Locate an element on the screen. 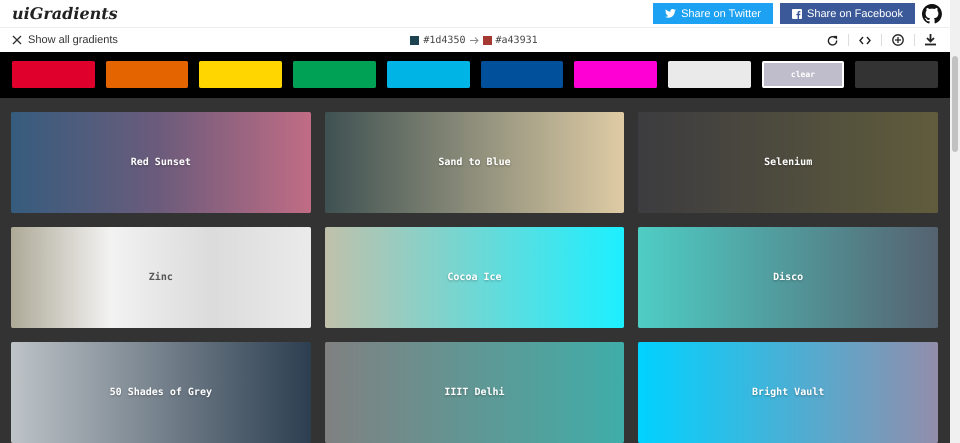  gradient-card: Selenium is located at coordinates (788, 162).